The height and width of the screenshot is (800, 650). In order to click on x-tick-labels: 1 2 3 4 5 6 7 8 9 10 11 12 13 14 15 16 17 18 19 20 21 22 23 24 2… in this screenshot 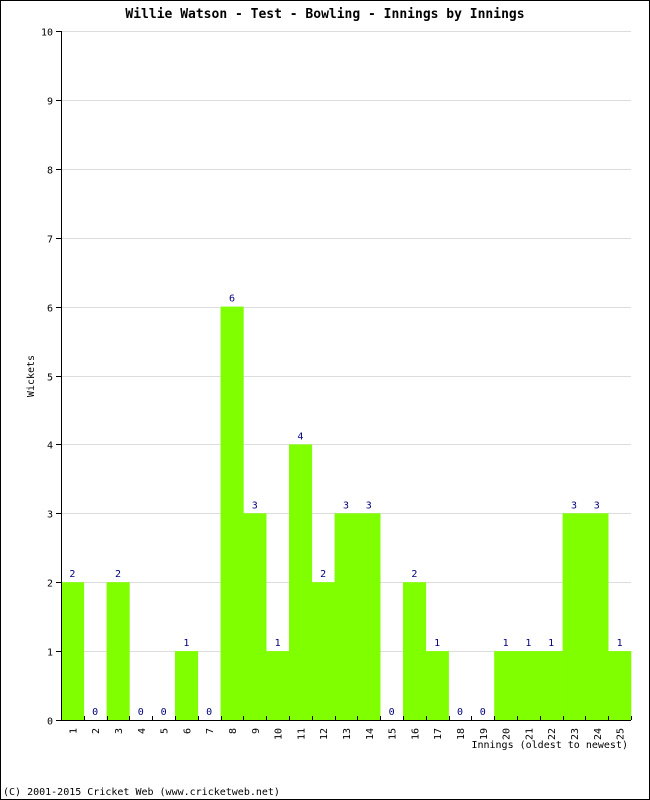, I will do `click(347, 734)`.